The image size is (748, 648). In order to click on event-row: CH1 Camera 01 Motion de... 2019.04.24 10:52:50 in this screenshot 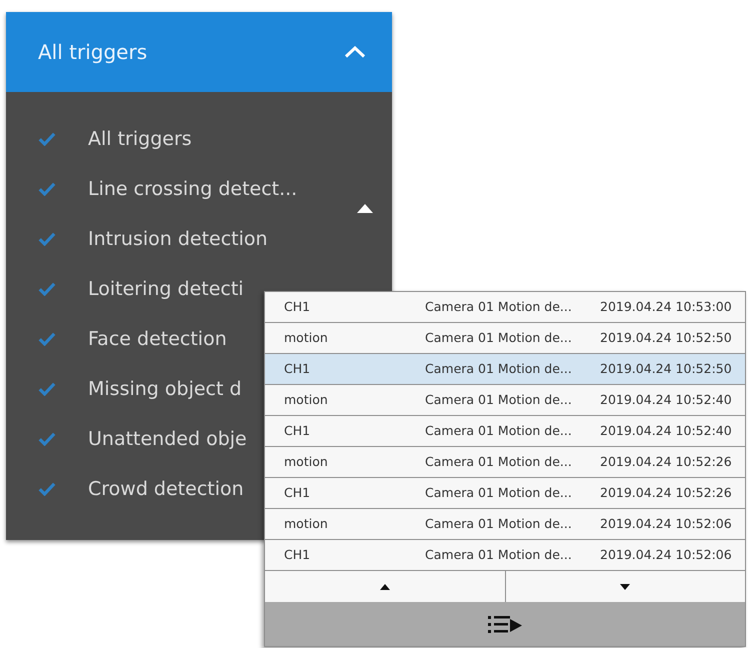, I will do `click(505, 369)`.